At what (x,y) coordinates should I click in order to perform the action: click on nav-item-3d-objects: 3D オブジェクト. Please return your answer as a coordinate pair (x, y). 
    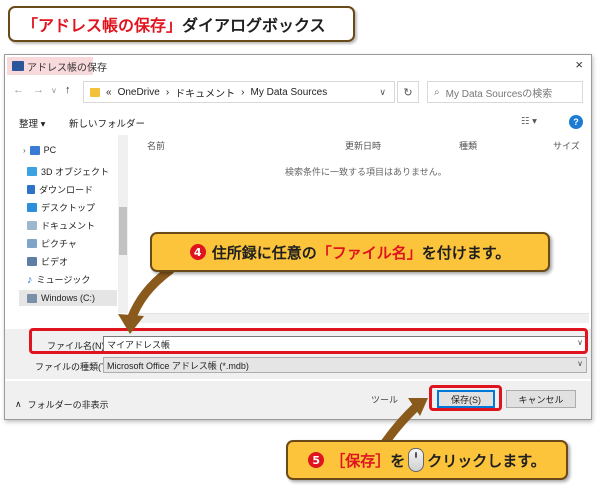
    Looking at the image, I should click on (68, 171).